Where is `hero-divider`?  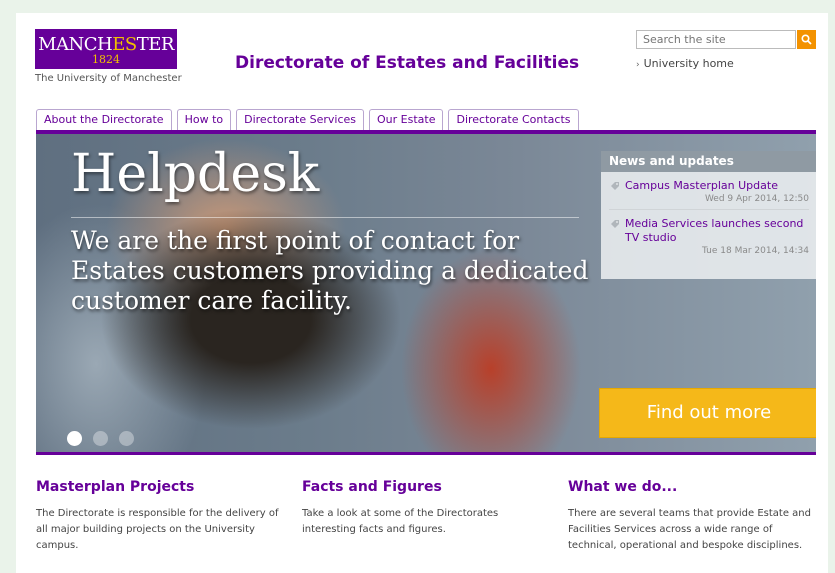 hero-divider is located at coordinates (325, 217).